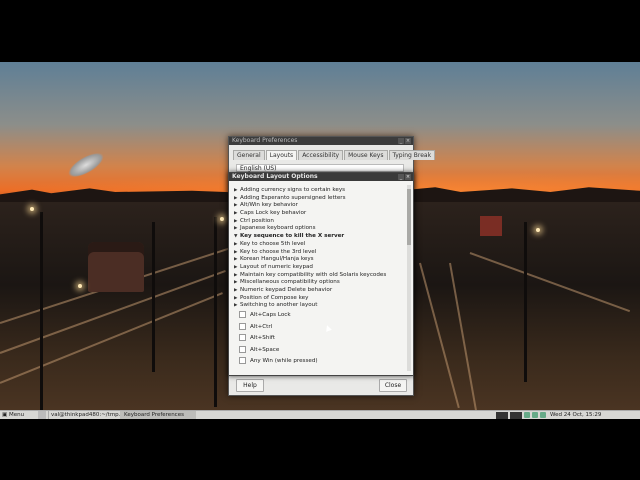 The image size is (640, 480). I want to click on network-icon, so click(527, 415).